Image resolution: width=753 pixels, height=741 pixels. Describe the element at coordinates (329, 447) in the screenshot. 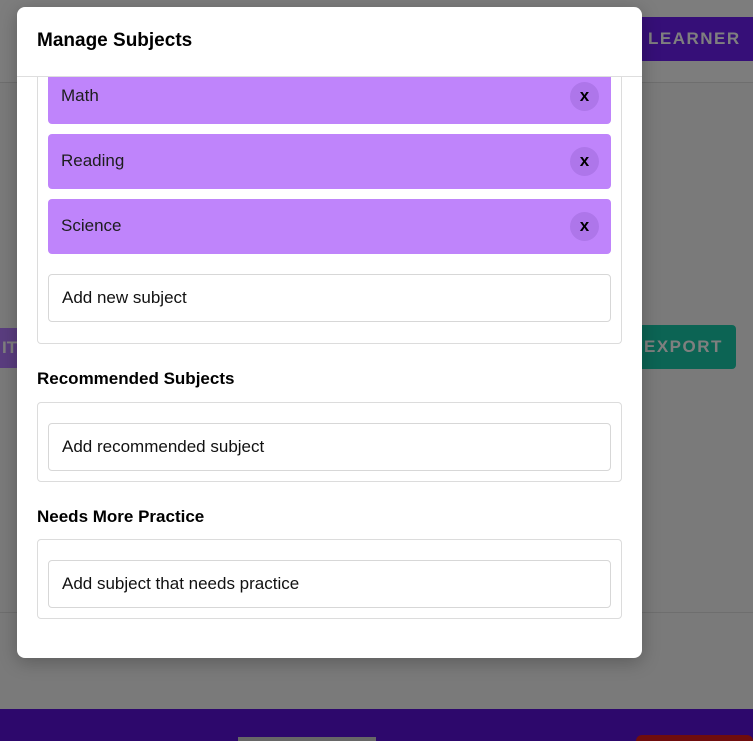

I see `recommended-subject-input` at that location.